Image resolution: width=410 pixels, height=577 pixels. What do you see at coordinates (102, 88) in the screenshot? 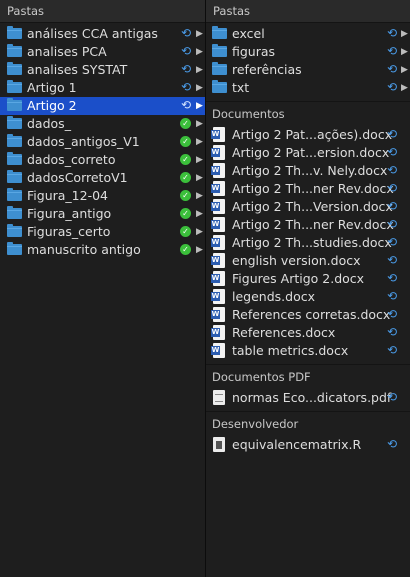
I see `folder-row: Artigo 1 ⟲ ▶` at bounding box center [102, 88].